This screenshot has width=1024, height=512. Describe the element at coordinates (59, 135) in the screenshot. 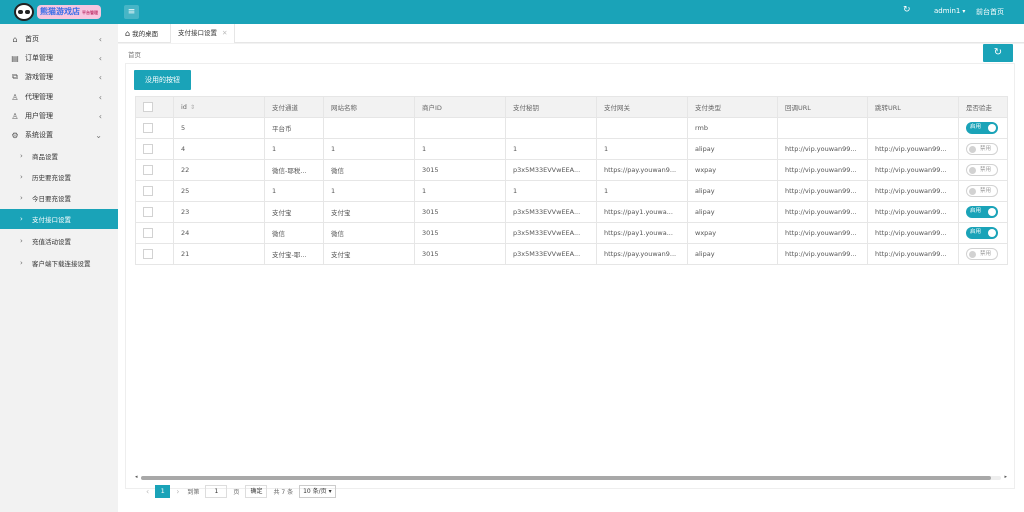

I see `sidebar-item-settings: ⚙ 系统设置 ⌄` at that location.